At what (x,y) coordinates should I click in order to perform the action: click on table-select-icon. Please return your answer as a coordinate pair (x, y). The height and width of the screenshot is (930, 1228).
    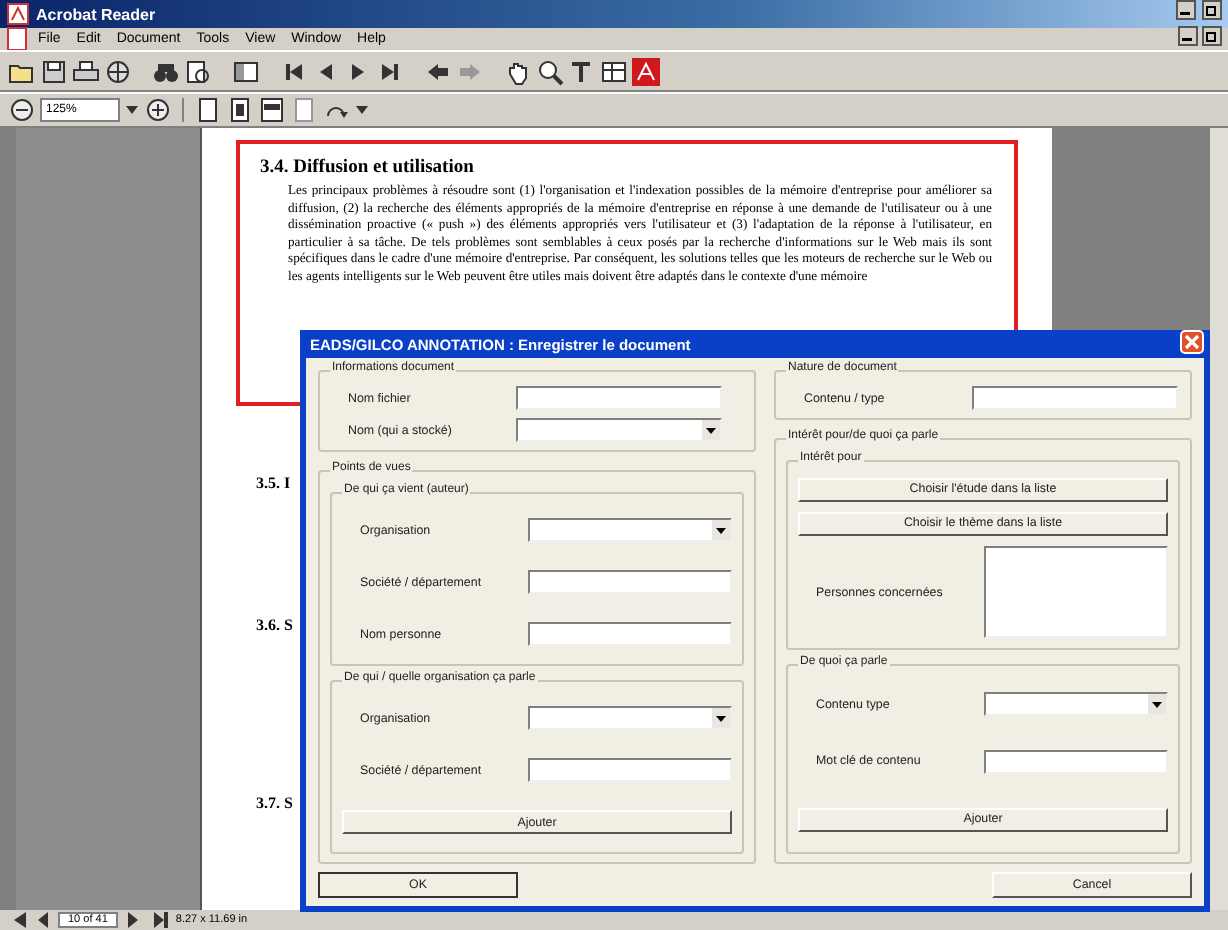
    Looking at the image, I should click on (614, 71).